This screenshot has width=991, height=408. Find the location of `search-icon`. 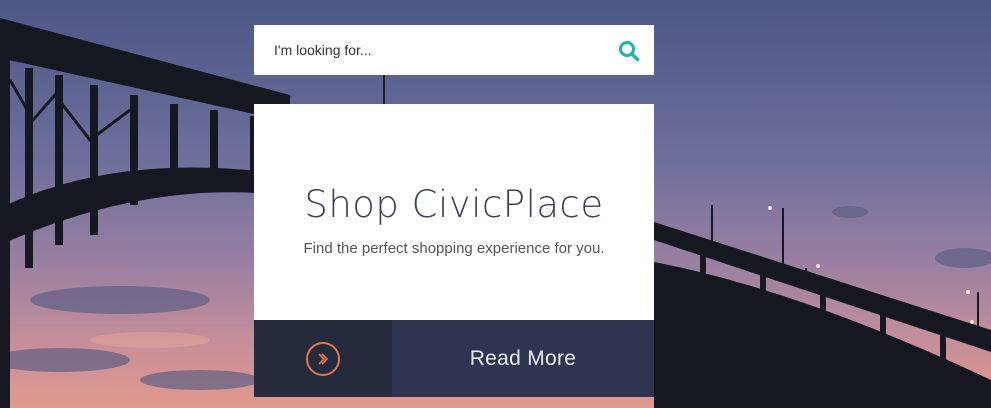

search-icon is located at coordinates (629, 51).